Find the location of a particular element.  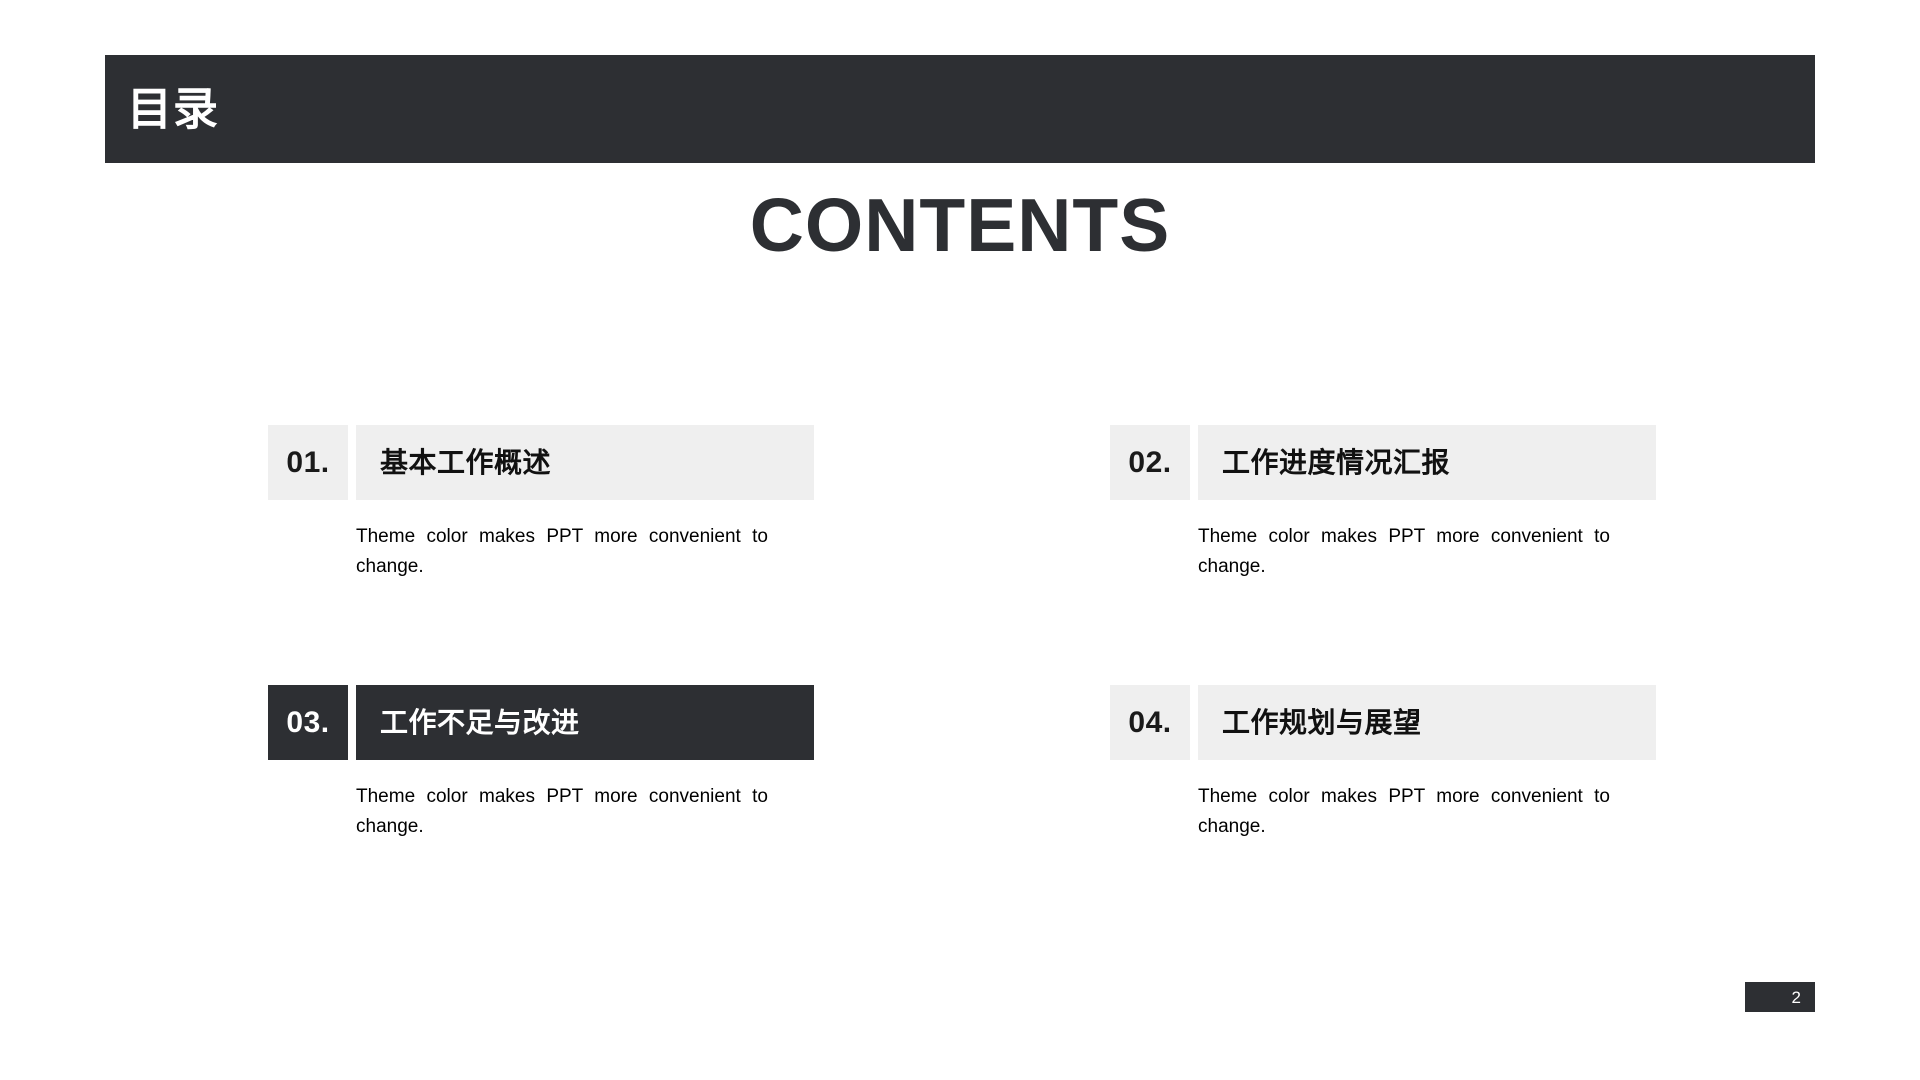

toc-number-04: 04. is located at coordinates (1150, 722).